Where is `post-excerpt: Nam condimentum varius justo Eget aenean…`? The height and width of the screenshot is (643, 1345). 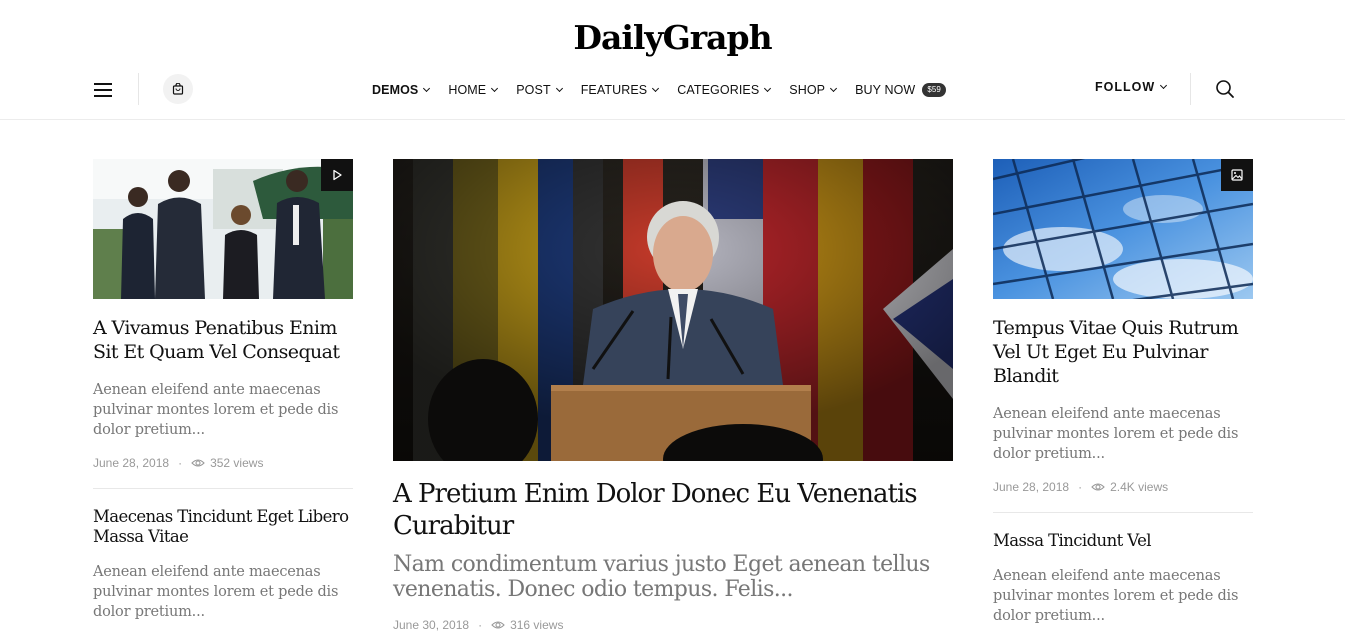
post-excerpt: Nam condimentum varius justo Eget aenean… is located at coordinates (661, 577).